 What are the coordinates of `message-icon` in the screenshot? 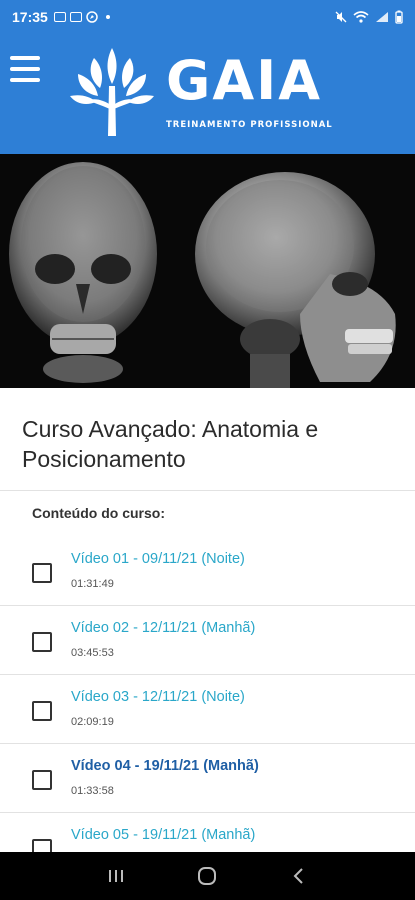 It's located at (59, 17).